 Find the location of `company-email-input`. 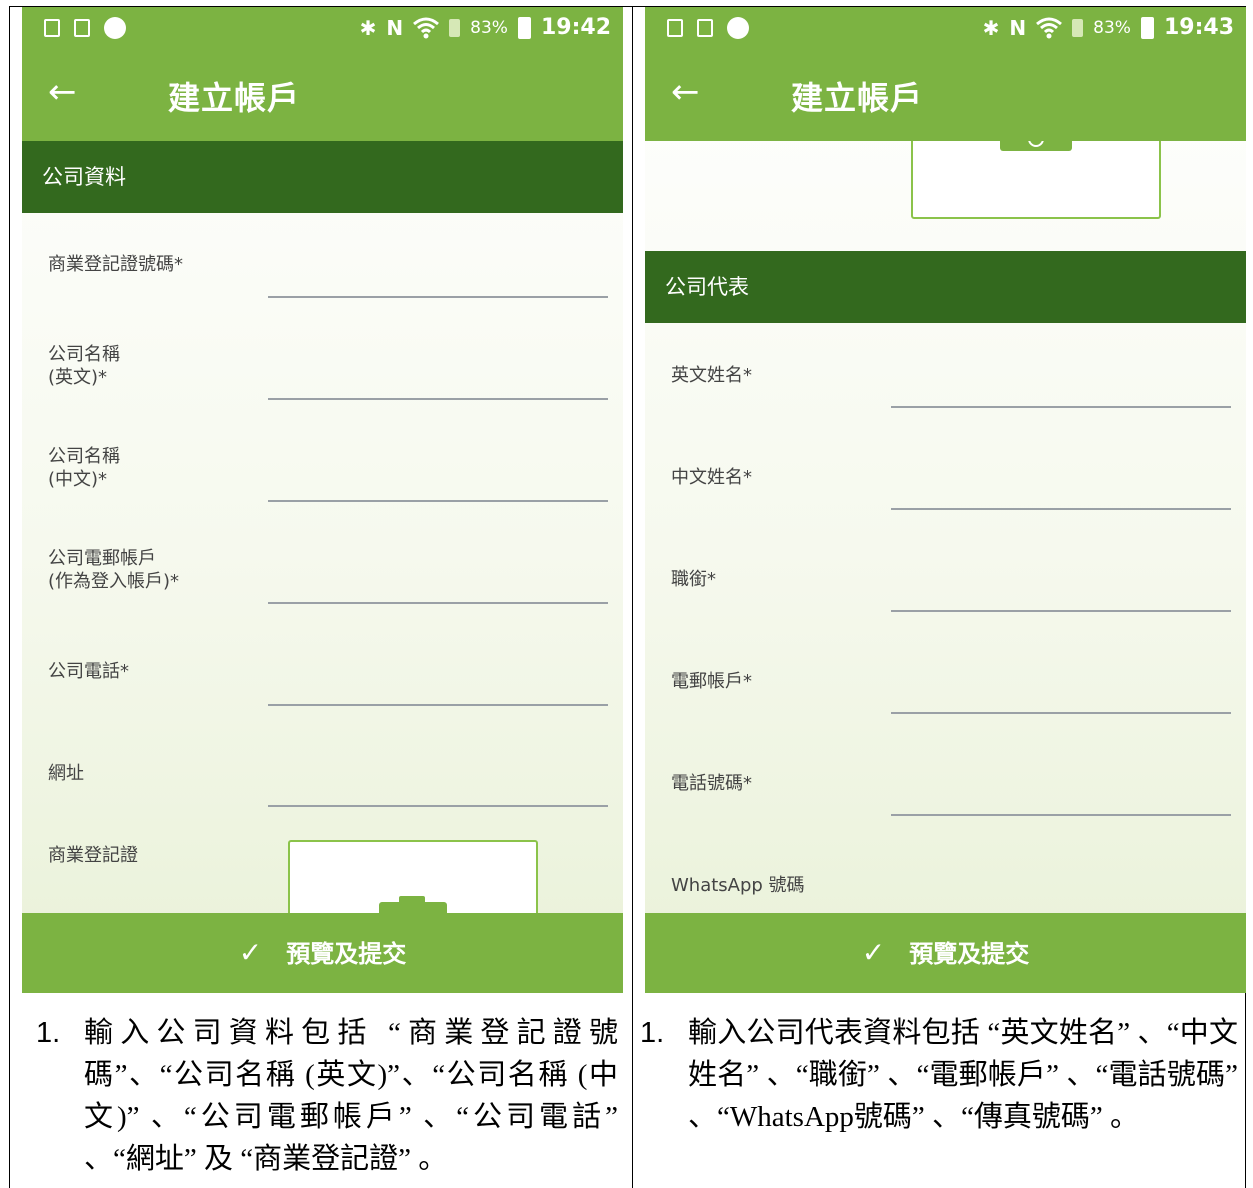

company-email-input is located at coordinates (438, 603).